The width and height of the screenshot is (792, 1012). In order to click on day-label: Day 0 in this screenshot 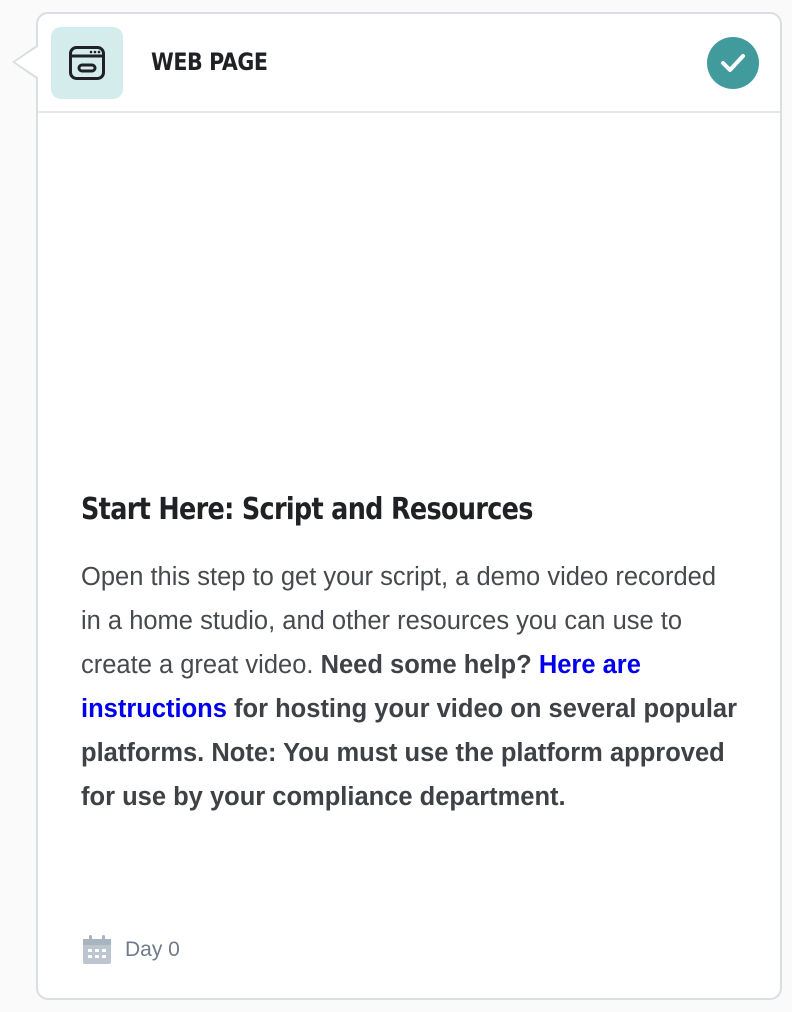, I will do `click(152, 949)`.